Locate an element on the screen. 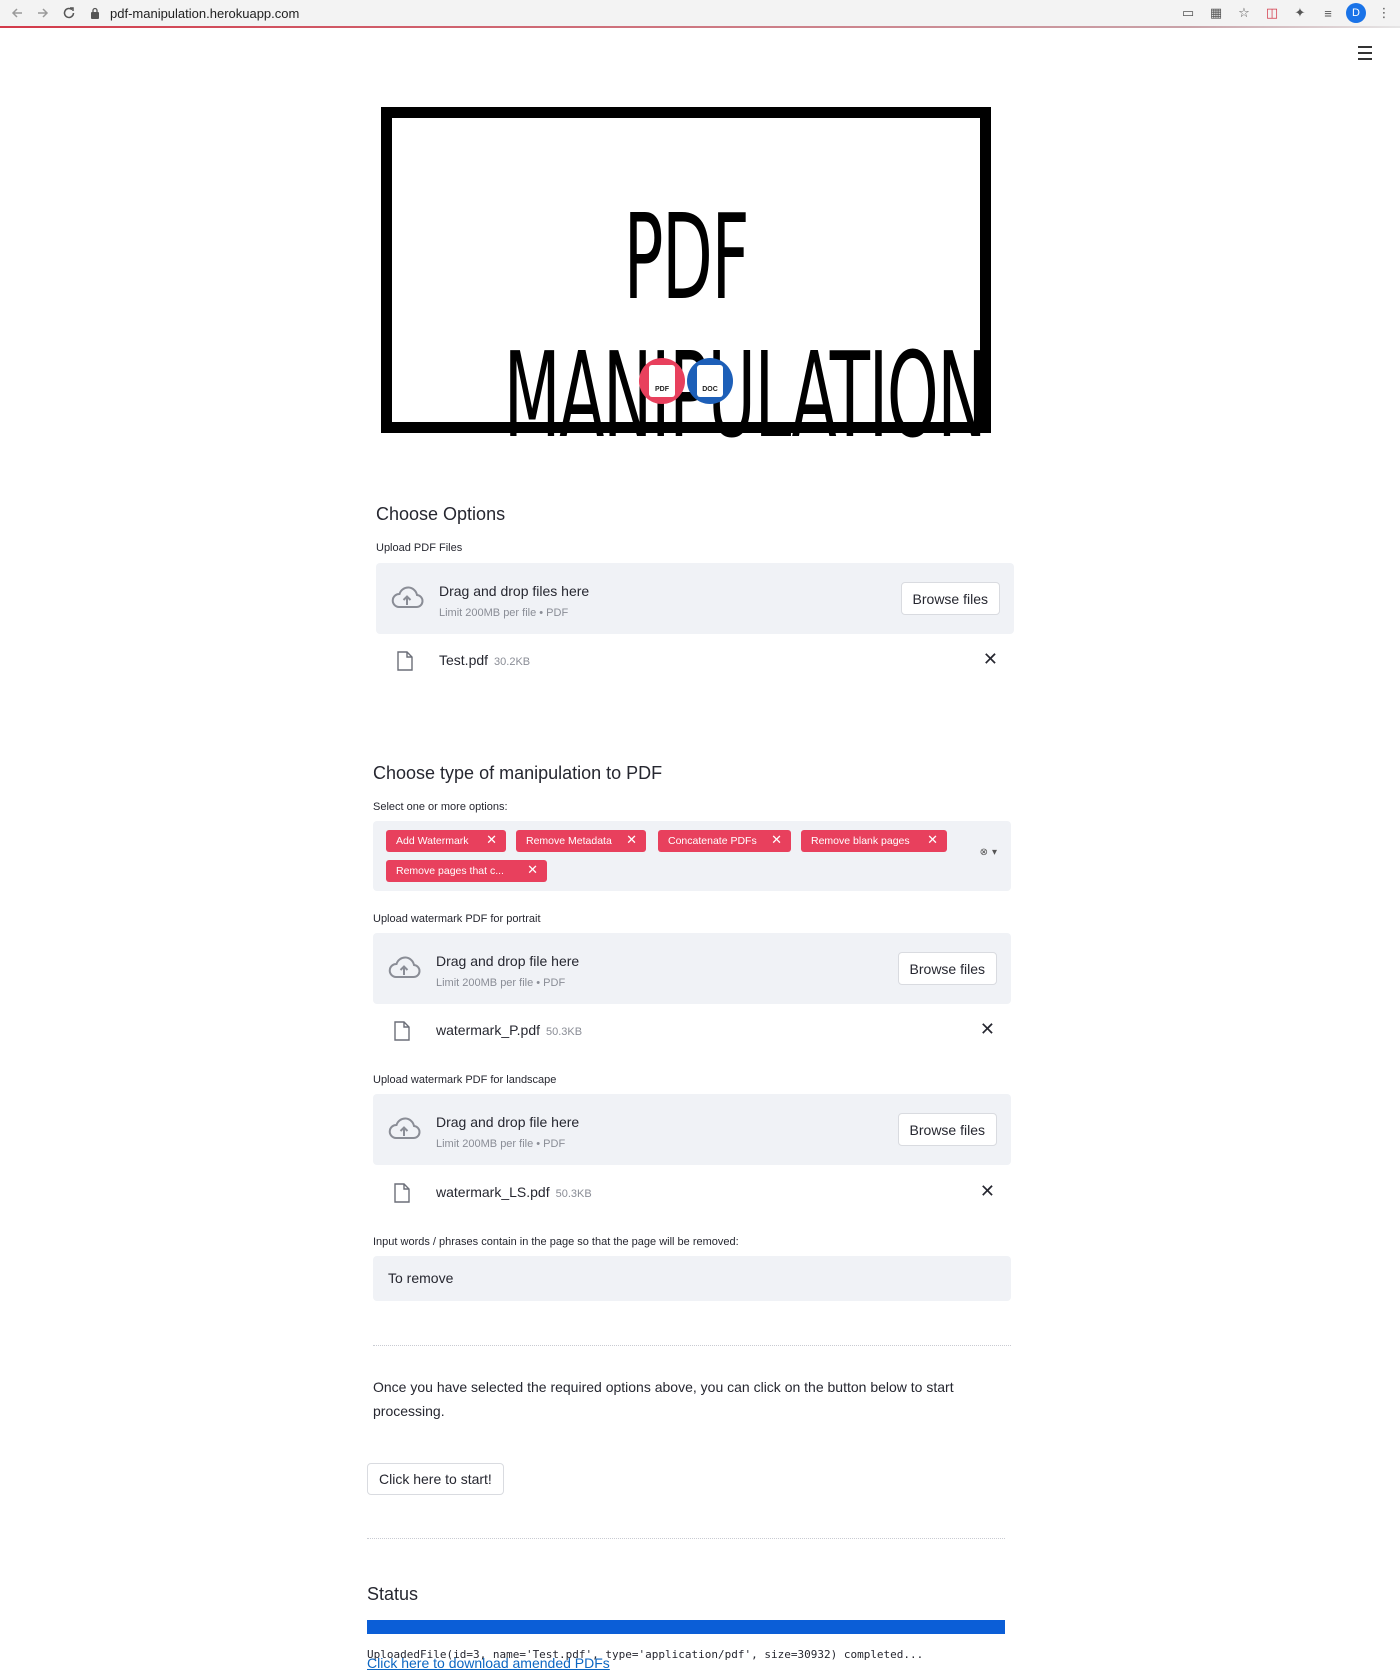 Image resolution: width=1400 pixels, height=1678 pixels. dropzone-instructions: Drag and drop files here is located at coordinates (514, 591).